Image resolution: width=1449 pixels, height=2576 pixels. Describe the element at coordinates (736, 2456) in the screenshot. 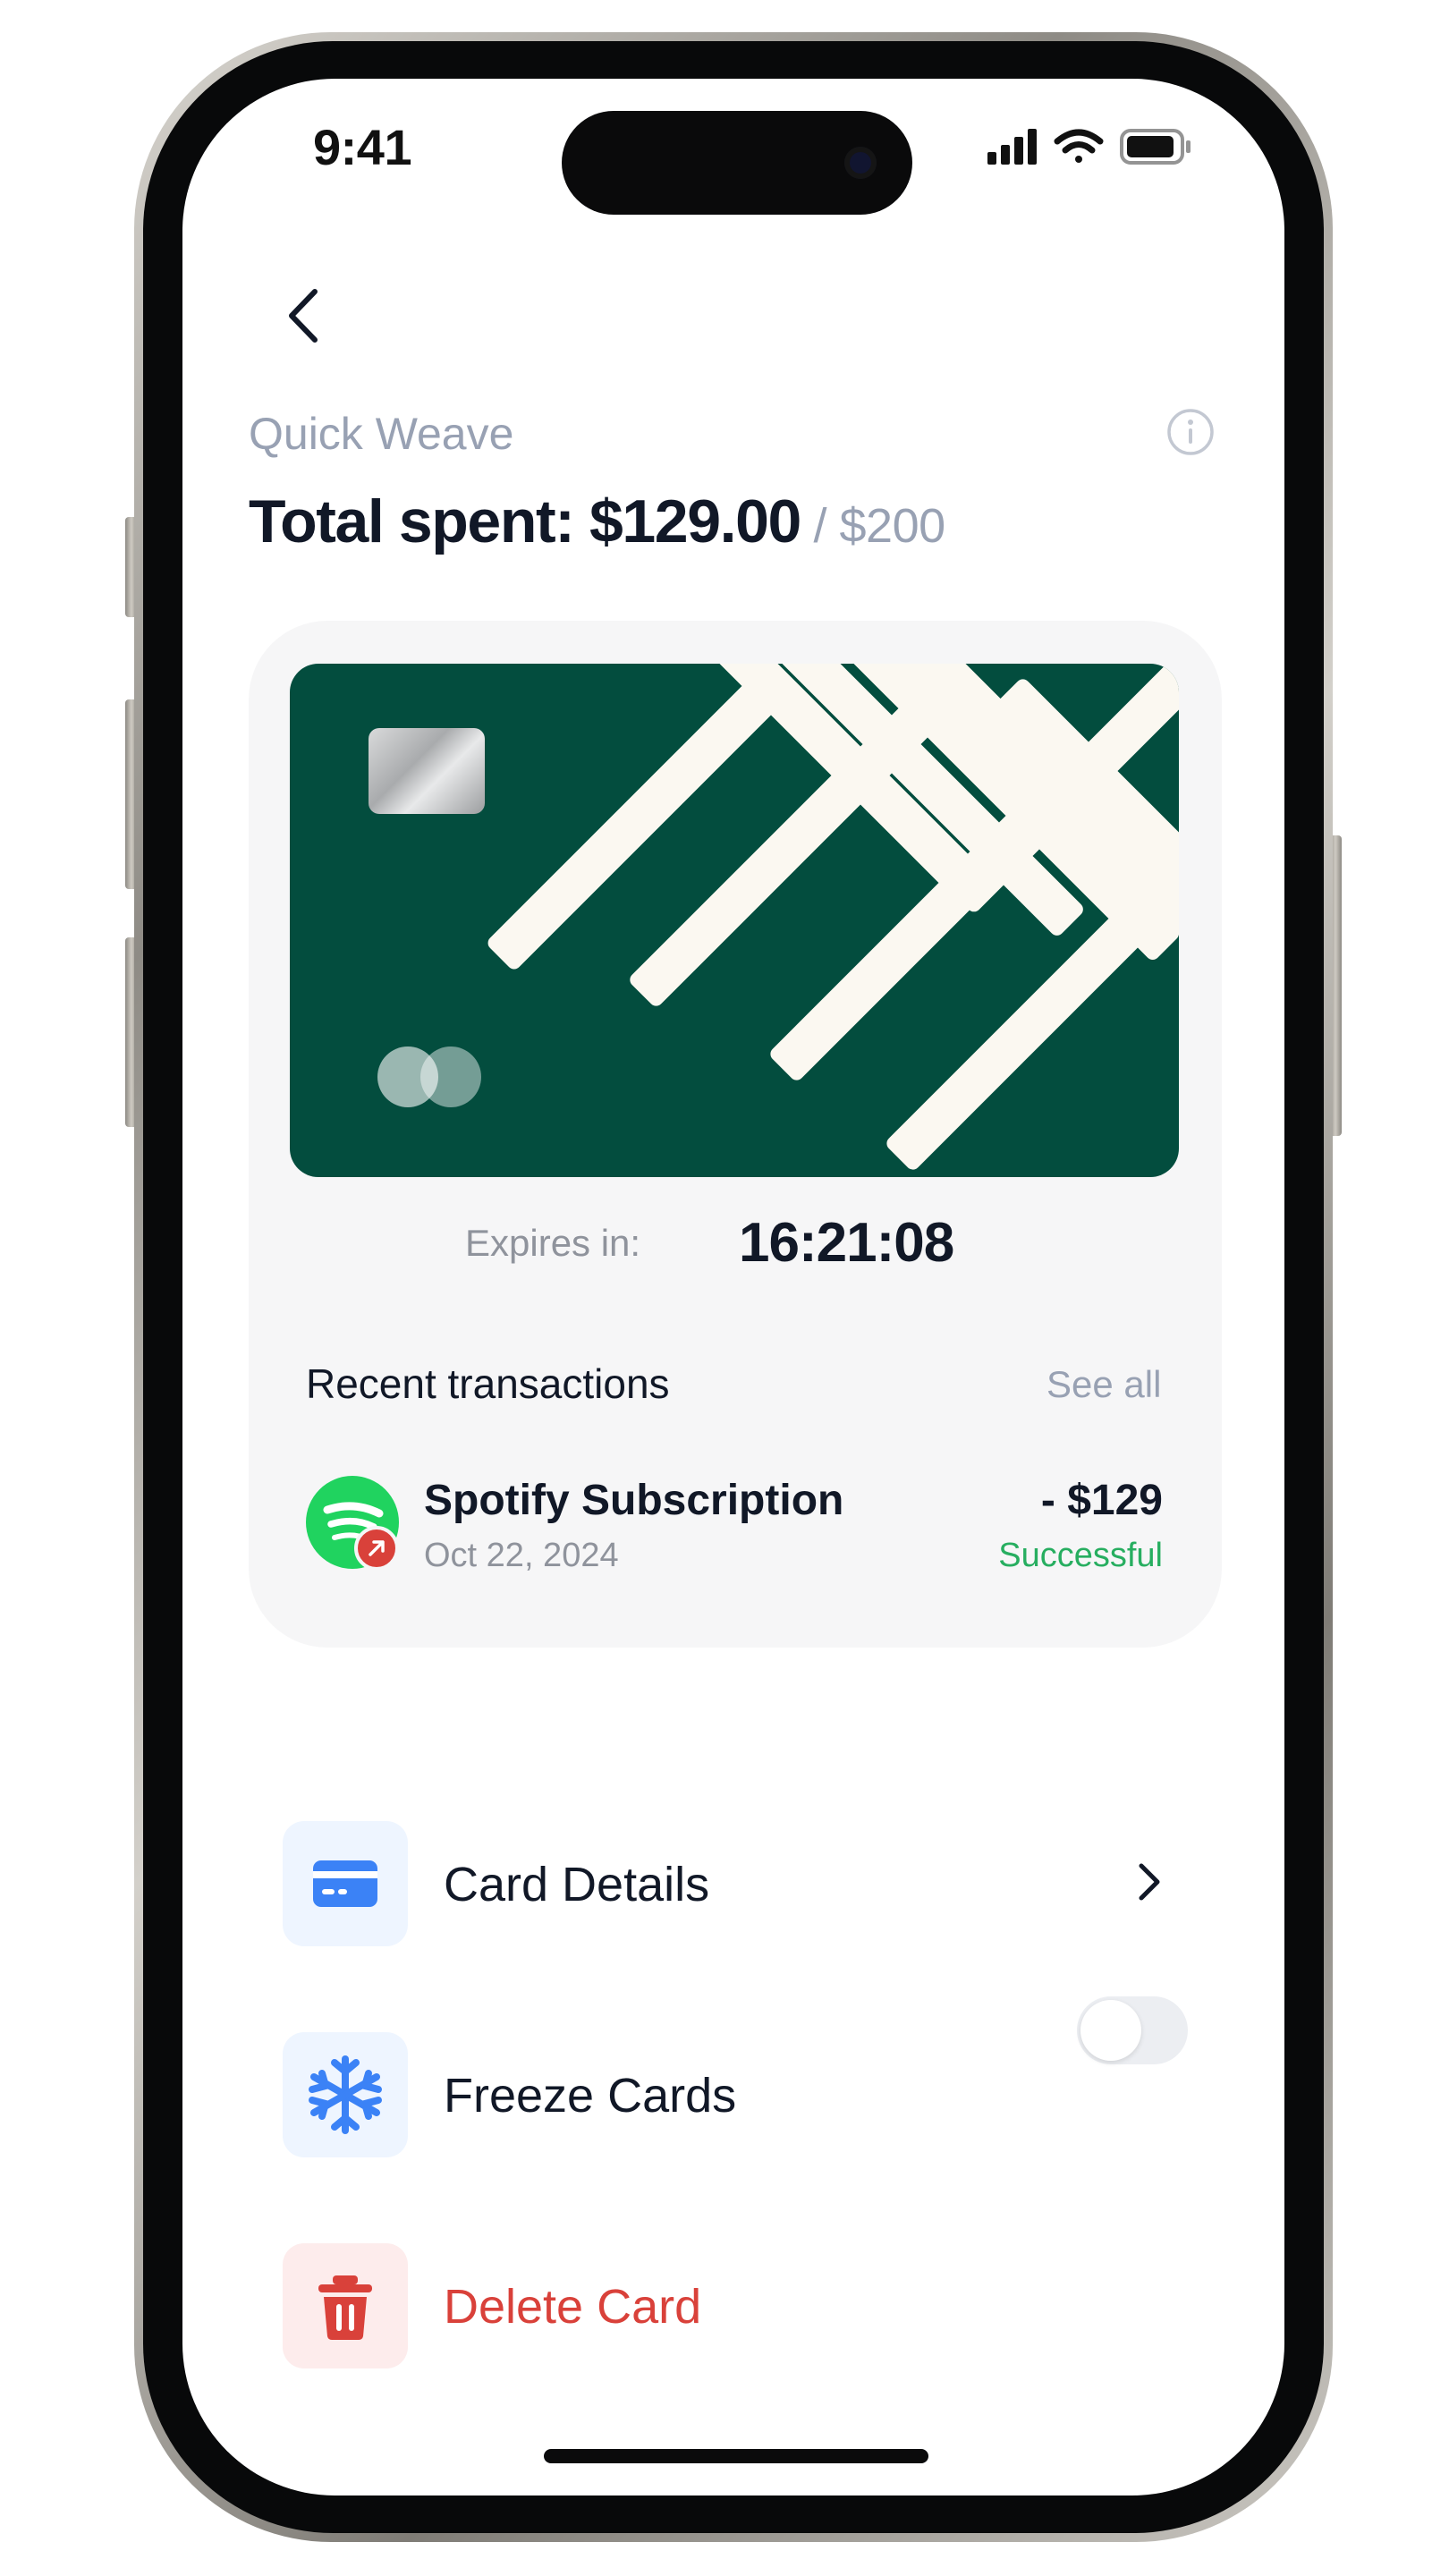

I see `home-indicator` at that location.